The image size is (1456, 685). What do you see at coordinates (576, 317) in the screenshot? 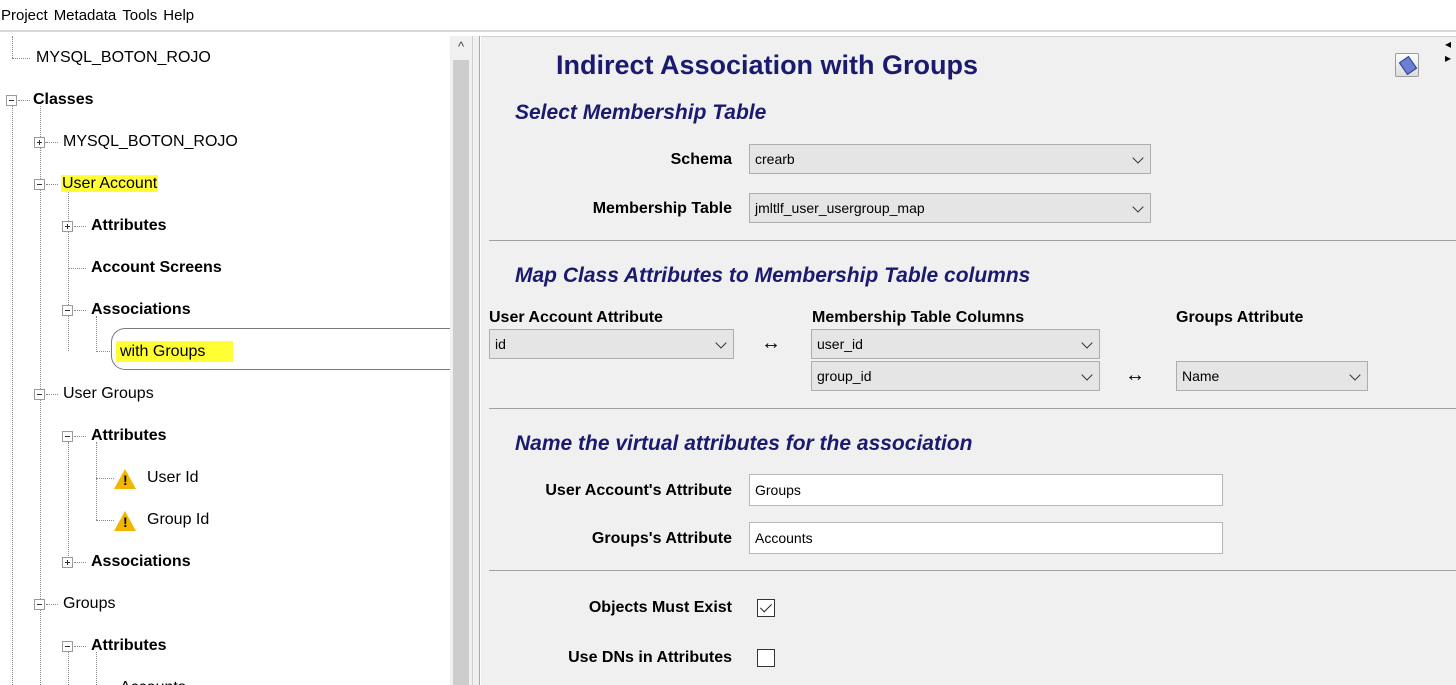
I see `col-header-user-account-attribute: User Account Attribute` at bounding box center [576, 317].